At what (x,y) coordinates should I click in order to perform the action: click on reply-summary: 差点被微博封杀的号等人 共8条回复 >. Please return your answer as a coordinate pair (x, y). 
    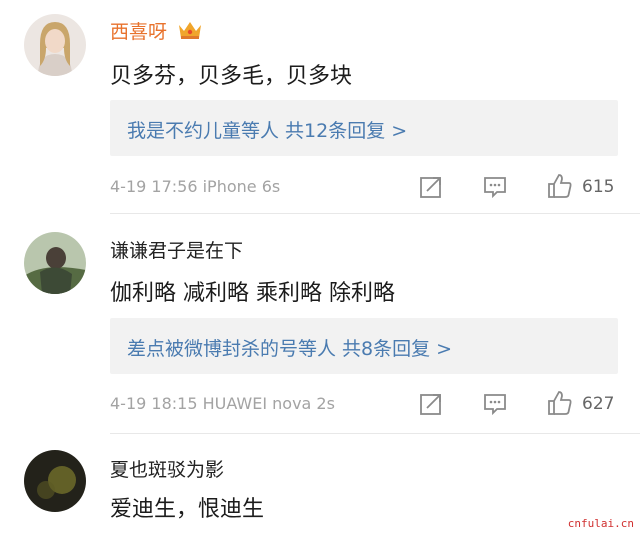
    Looking at the image, I should click on (364, 346).